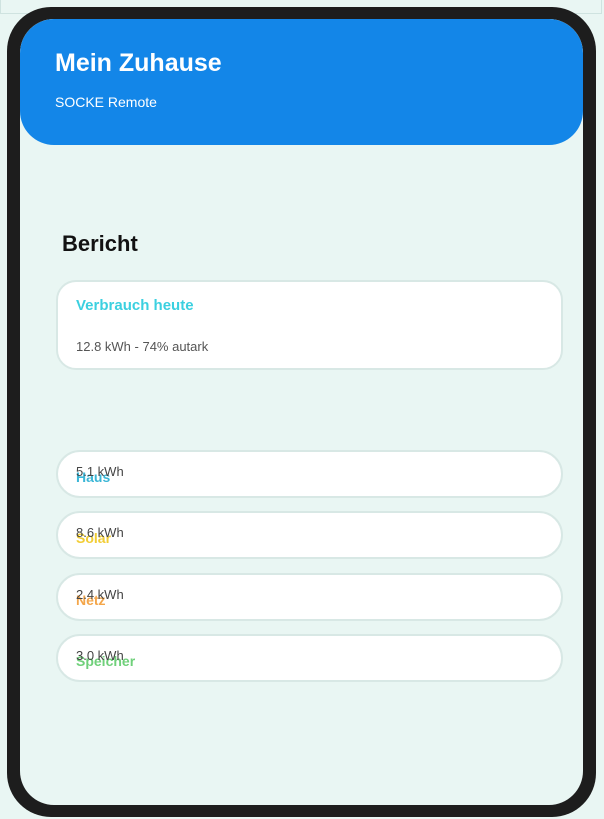  Describe the element at coordinates (309, 535) in the screenshot. I see `energy-row-solar: Solar 8.6 kWh` at that location.